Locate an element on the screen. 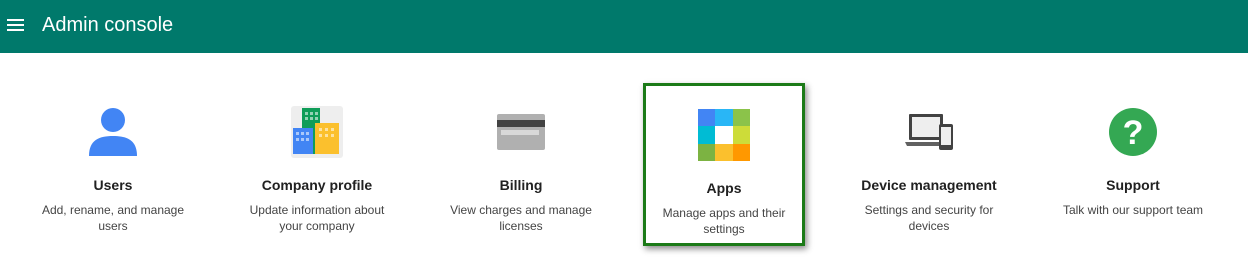  card-title: Billing is located at coordinates (521, 185).